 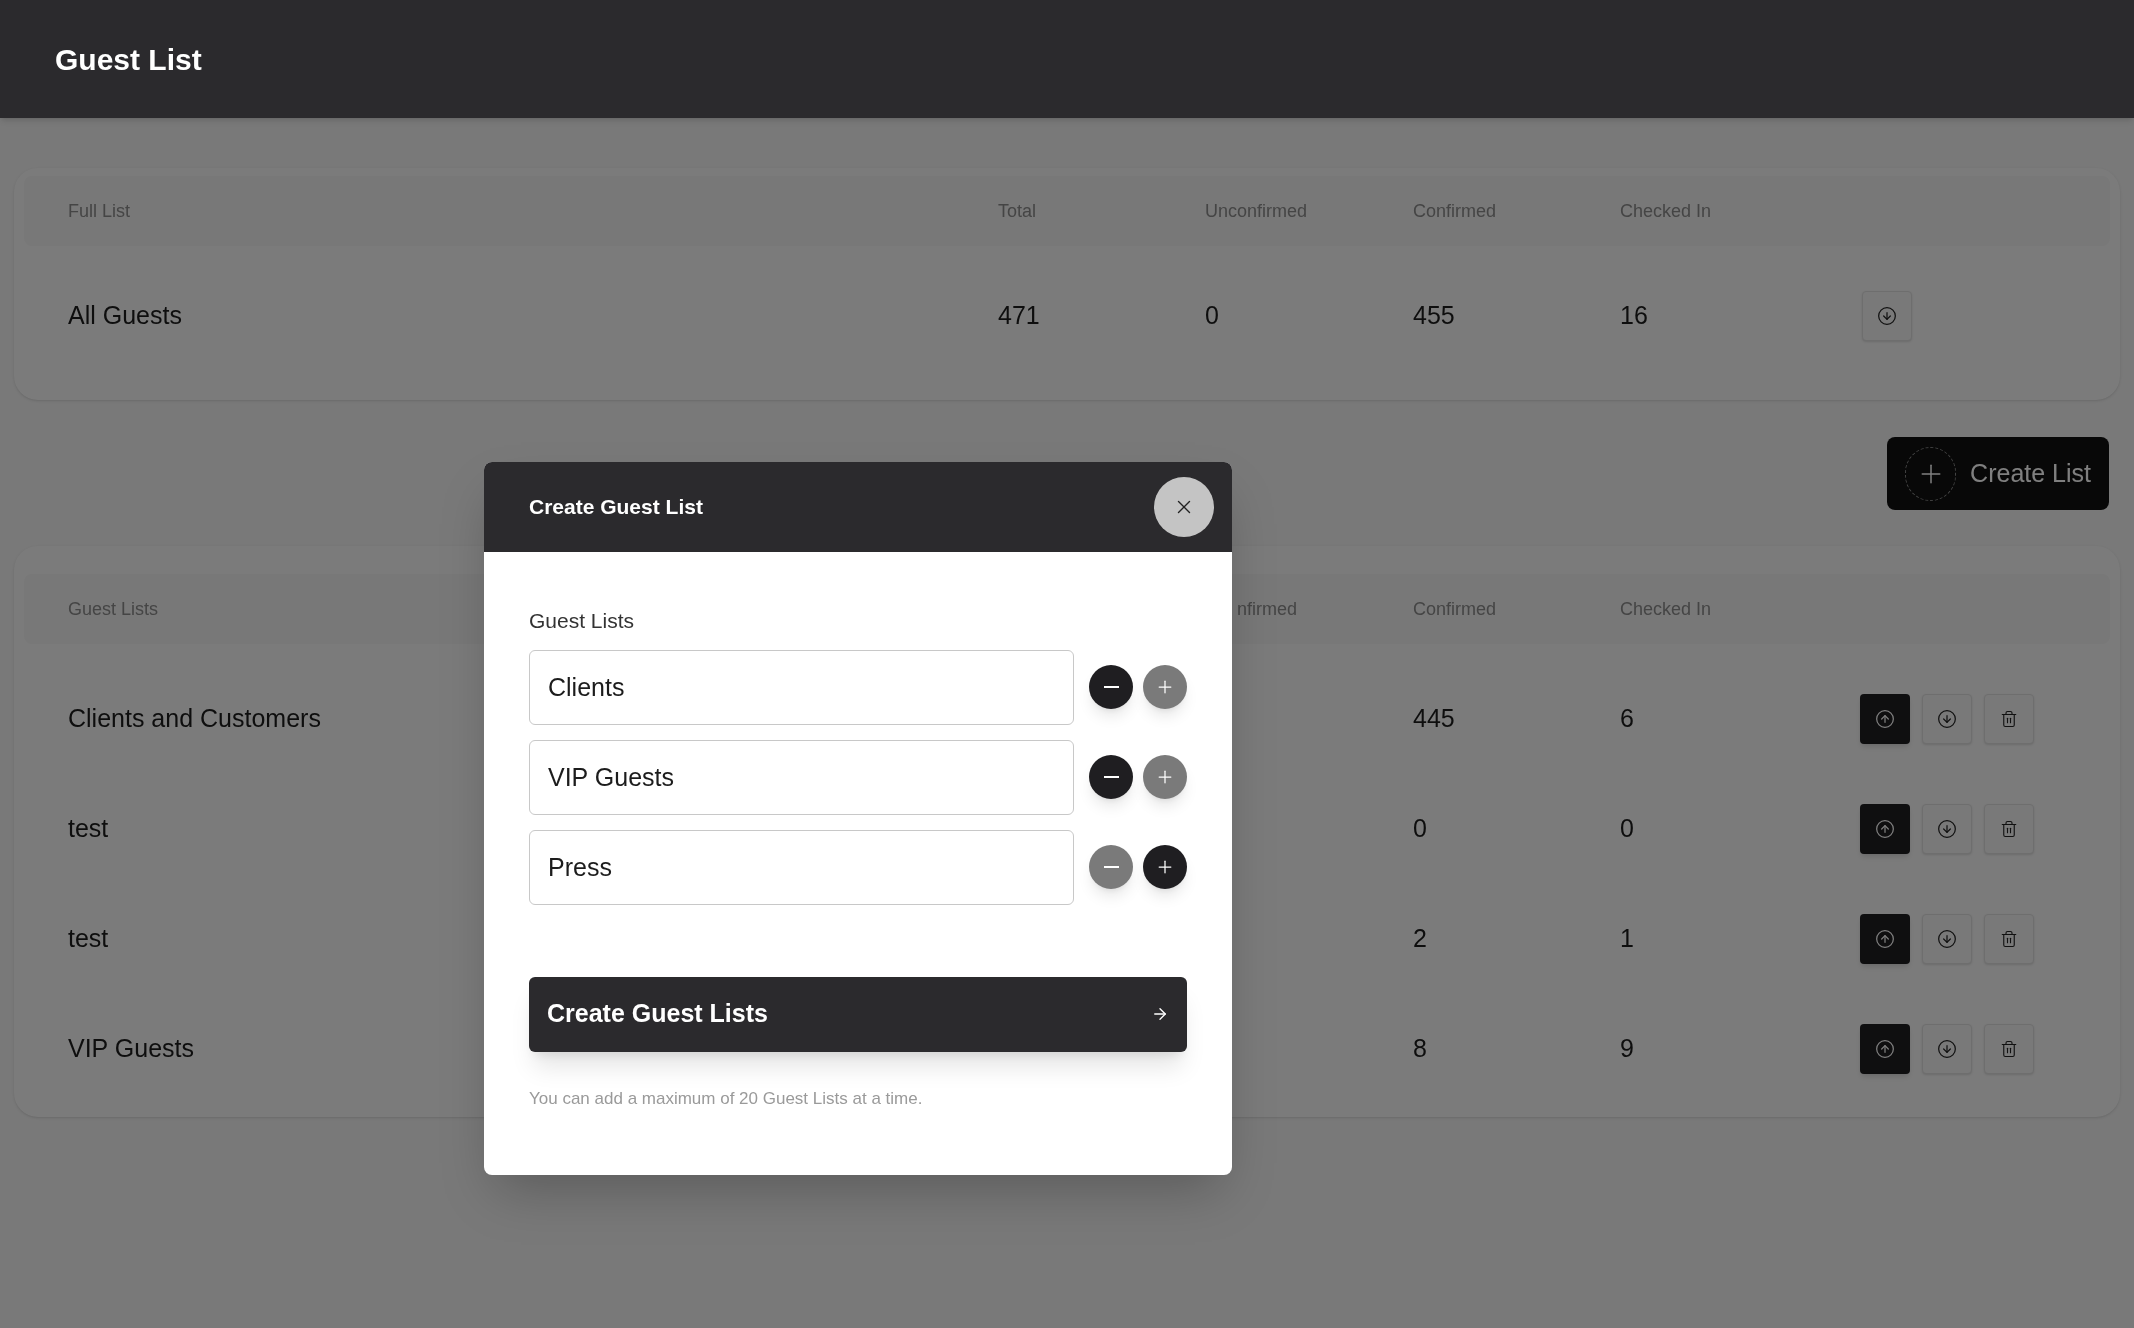 I want to click on input-field: VIP Guests, so click(x=801, y=777).